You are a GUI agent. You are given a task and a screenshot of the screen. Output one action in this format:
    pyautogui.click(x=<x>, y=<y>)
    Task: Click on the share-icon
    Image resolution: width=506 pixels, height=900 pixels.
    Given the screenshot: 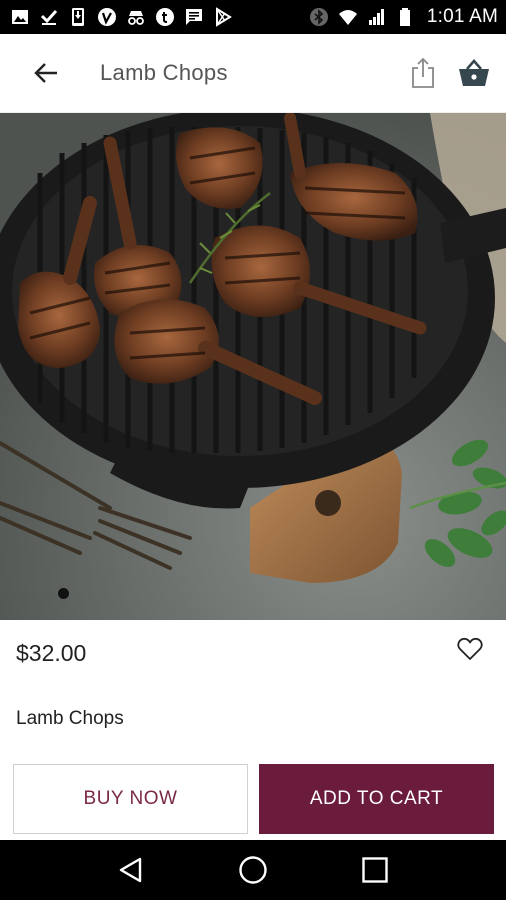 What is the action you would take?
    pyautogui.click(x=423, y=72)
    